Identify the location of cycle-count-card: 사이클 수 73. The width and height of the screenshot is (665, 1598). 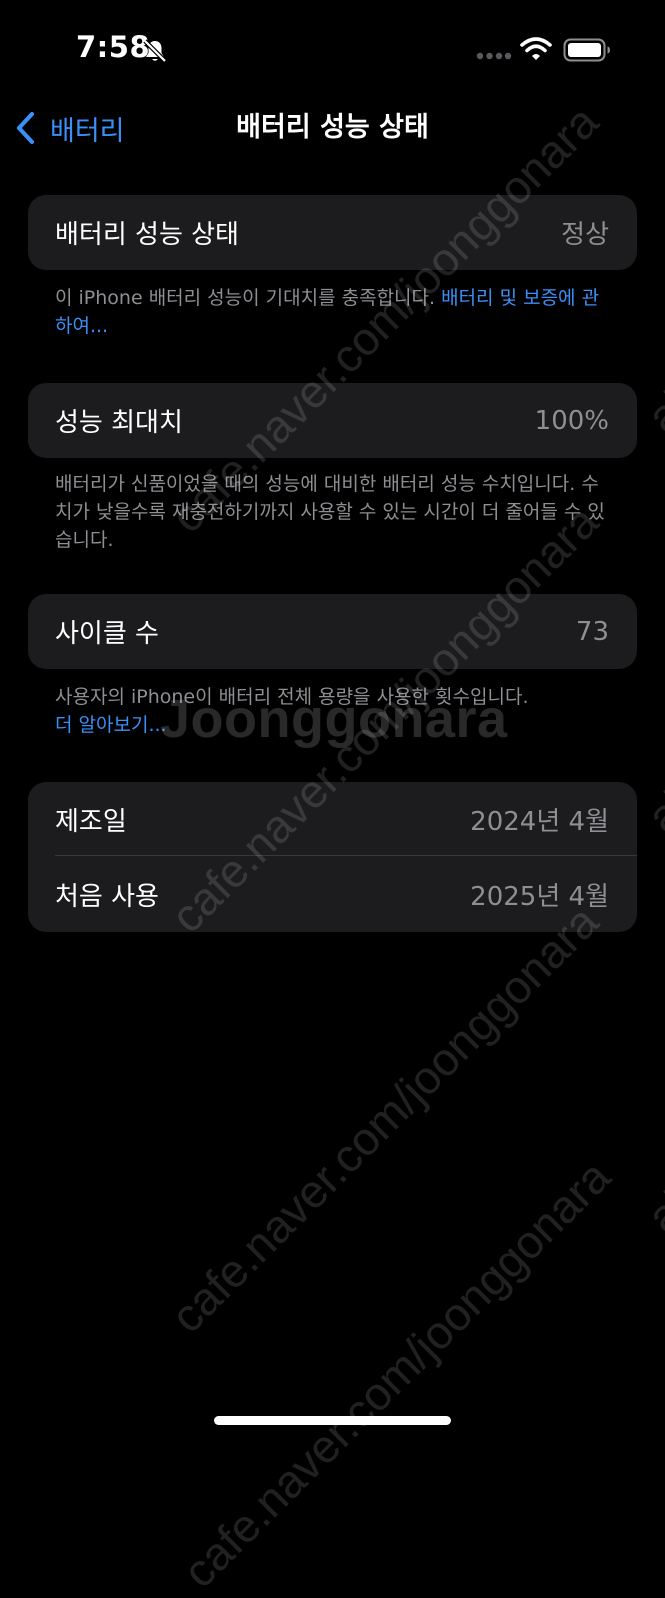
(332, 631).